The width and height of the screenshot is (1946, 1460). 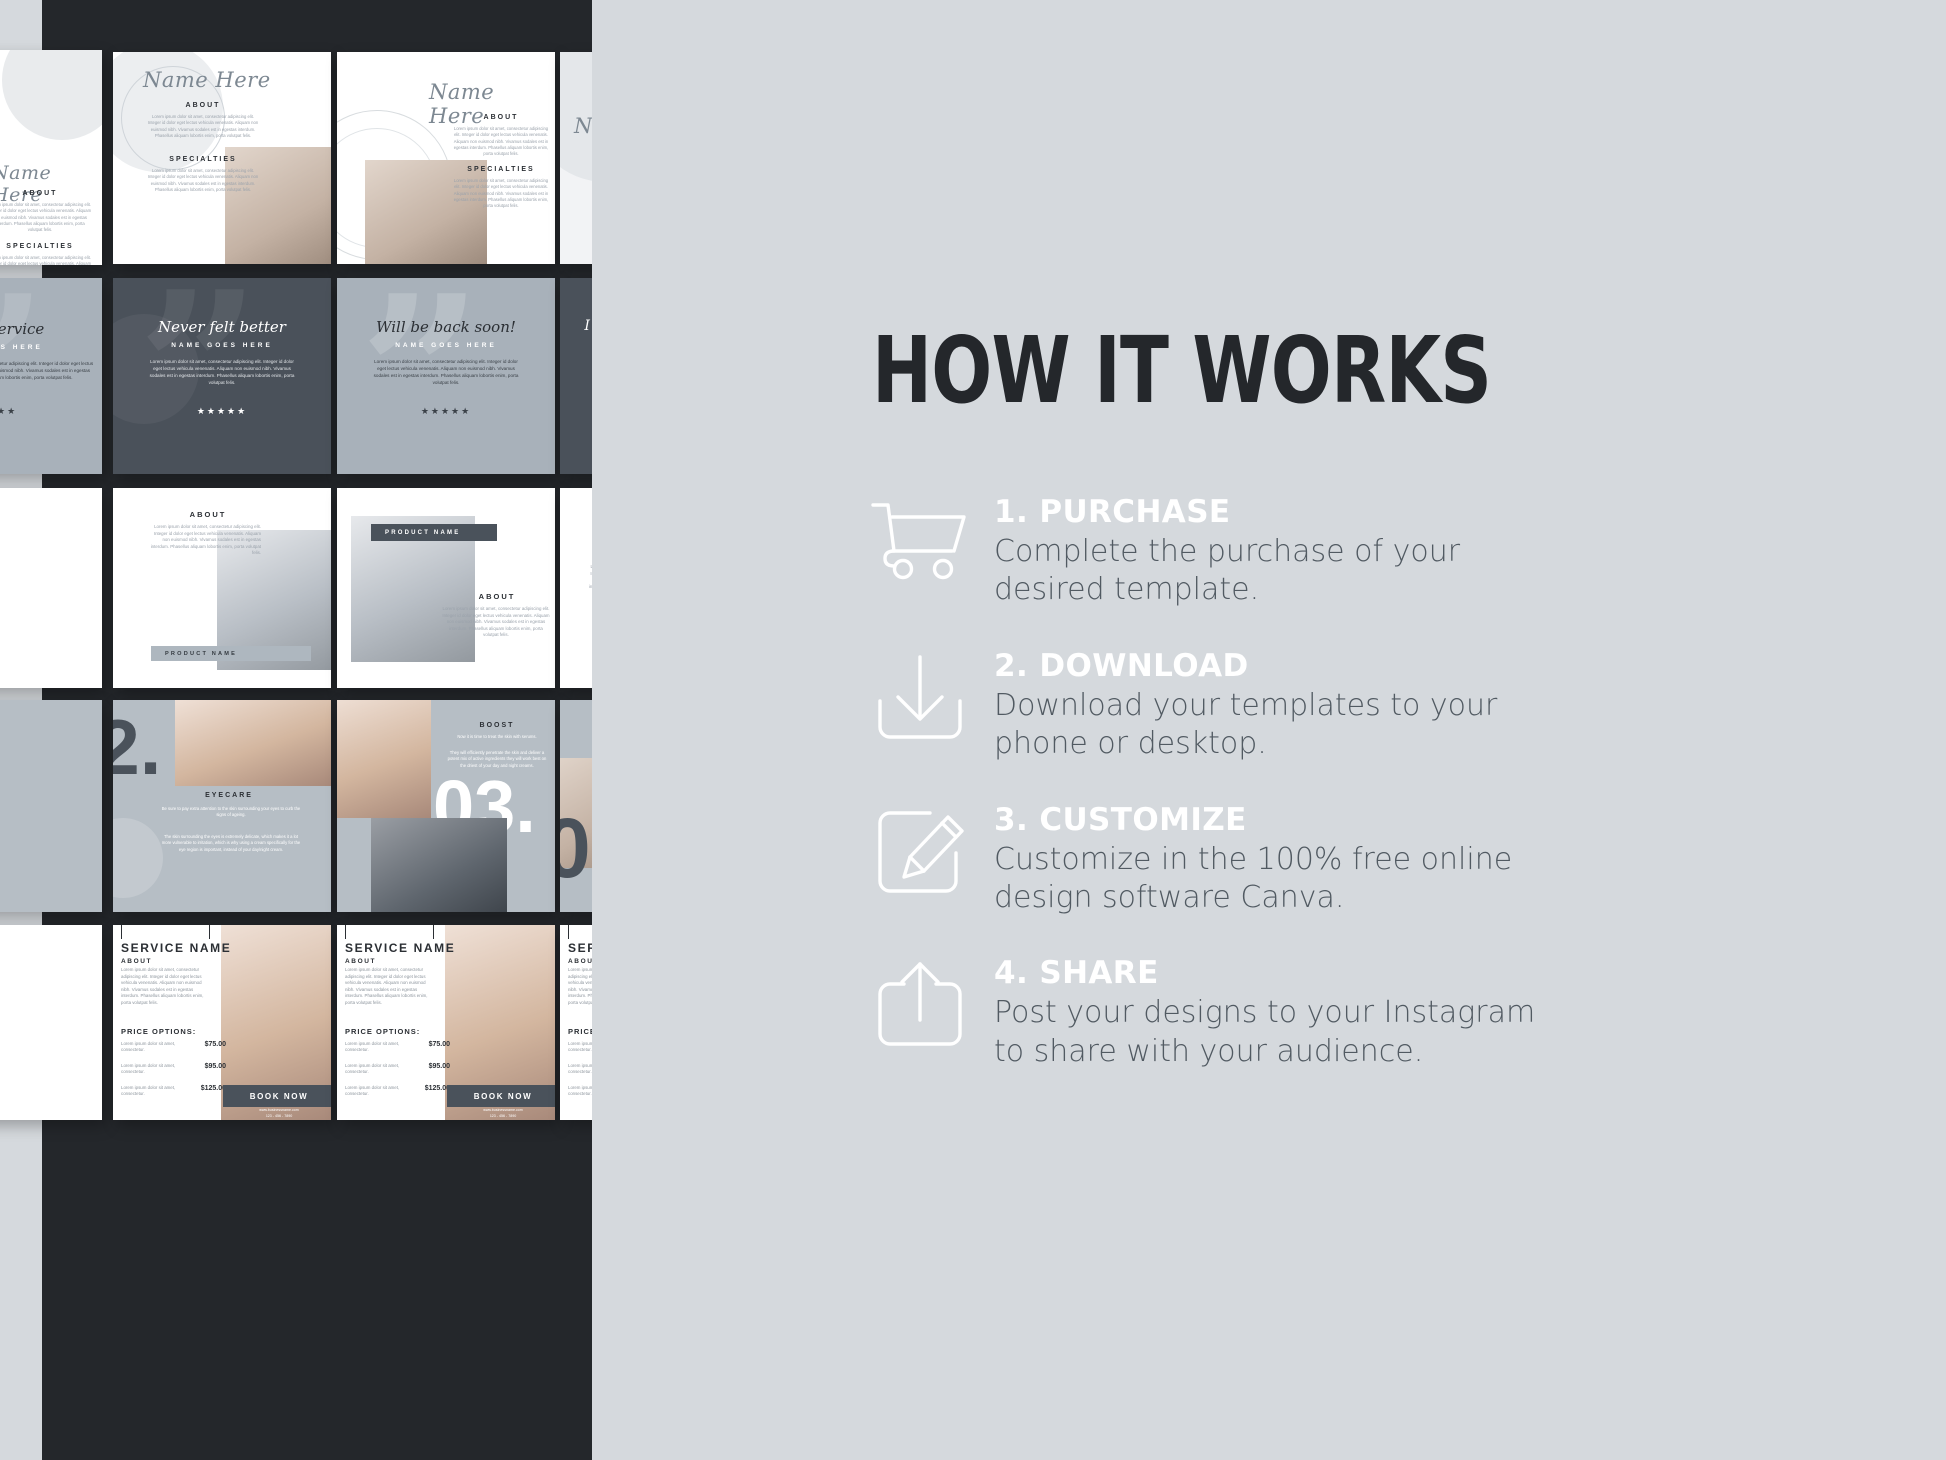 I want to click on share-upload-icon, so click(x=920, y=1005).